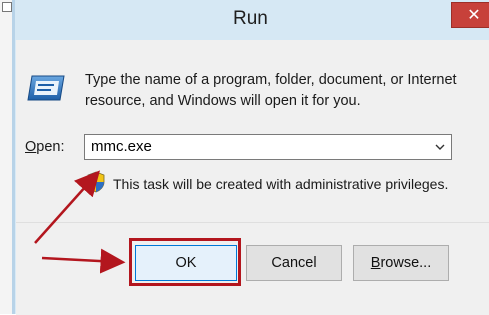  What do you see at coordinates (474, 14) in the screenshot?
I see `close-icon: ✕` at bounding box center [474, 14].